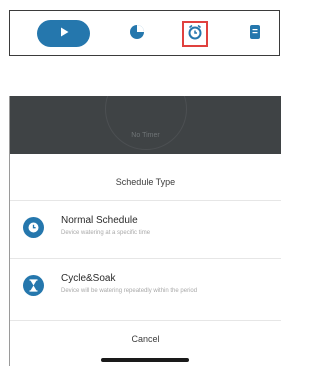 This screenshot has width=320, height=366. I want to click on home-indicator, so click(145, 360).